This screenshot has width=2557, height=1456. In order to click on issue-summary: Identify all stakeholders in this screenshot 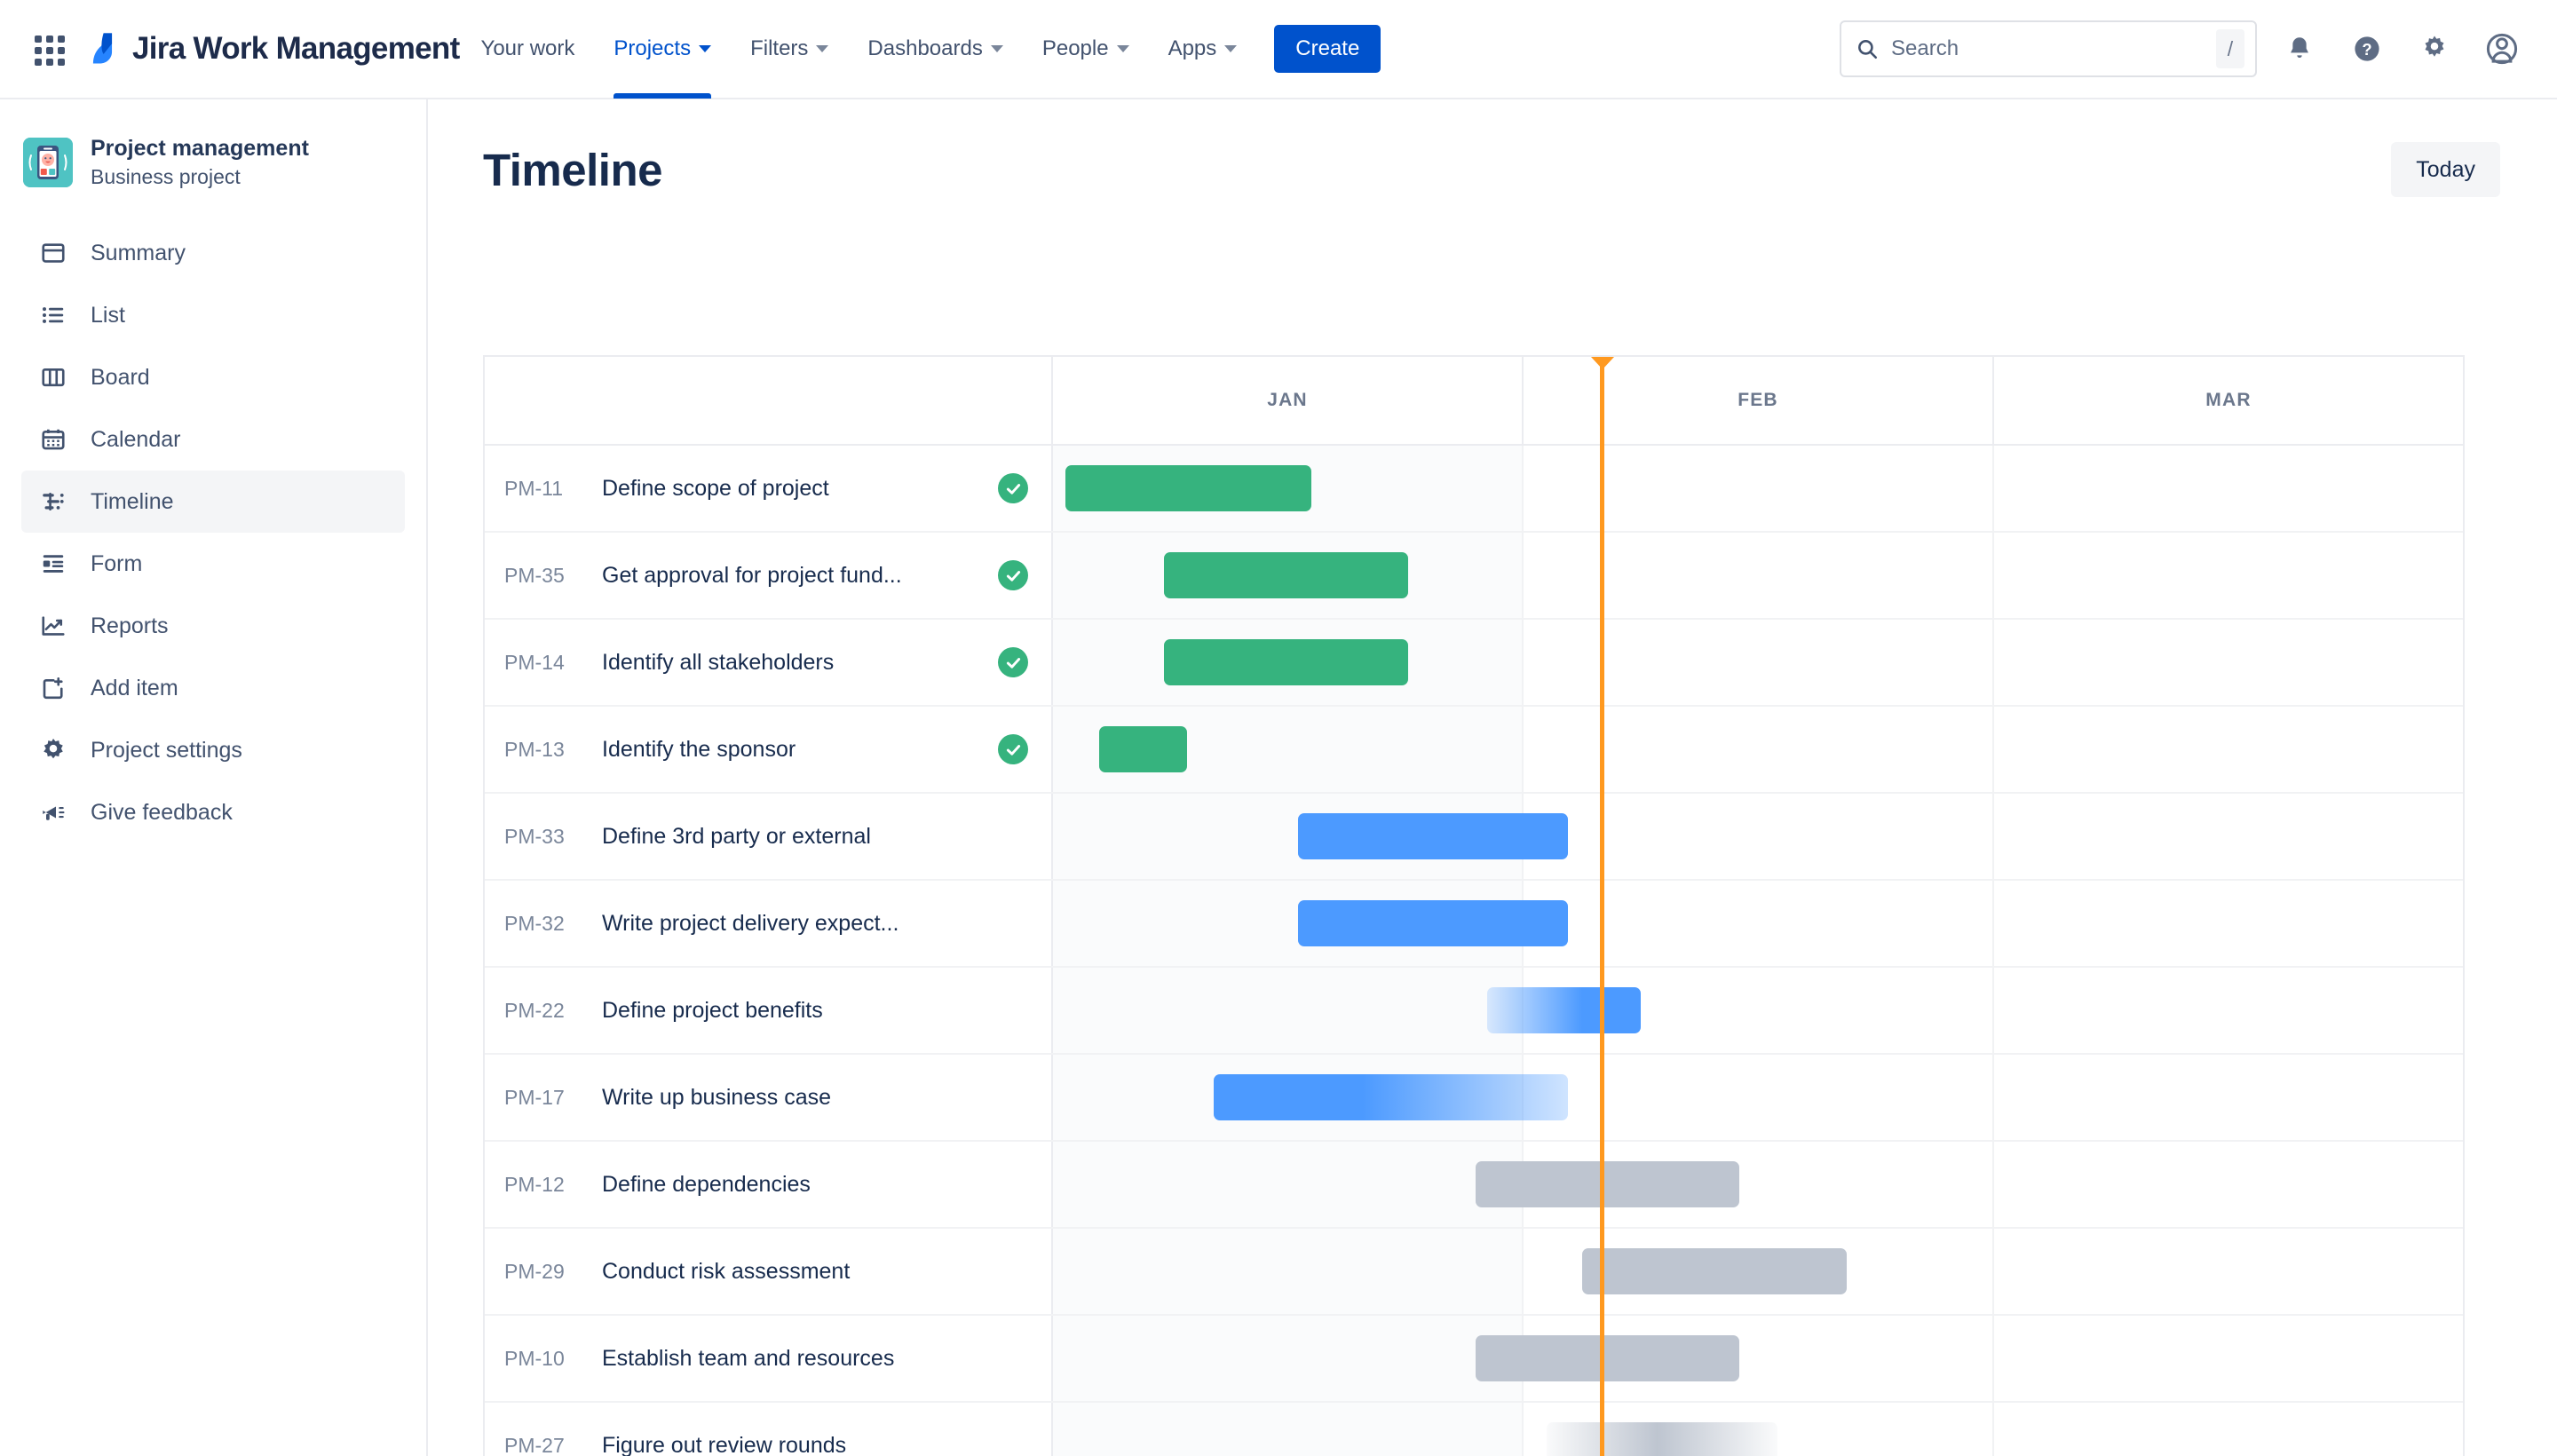, I will do `click(800, 663)`.